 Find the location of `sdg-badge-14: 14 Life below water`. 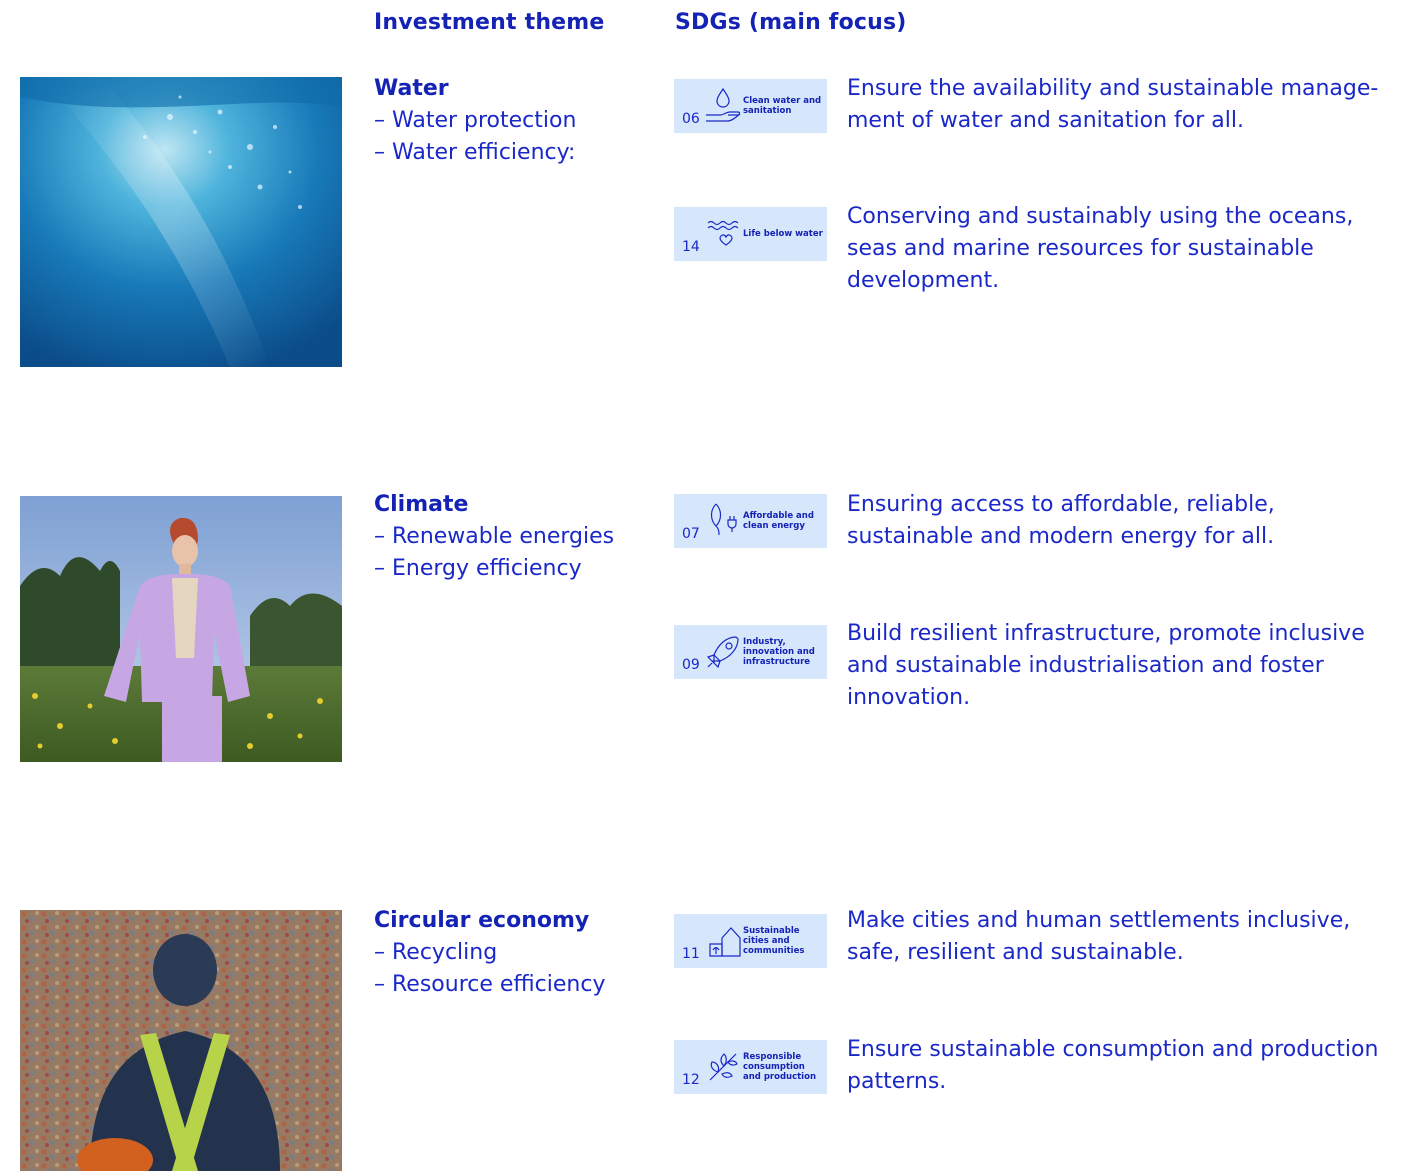

sdg-badge-14: 14 Life below water is located at coordinates (750, 234).